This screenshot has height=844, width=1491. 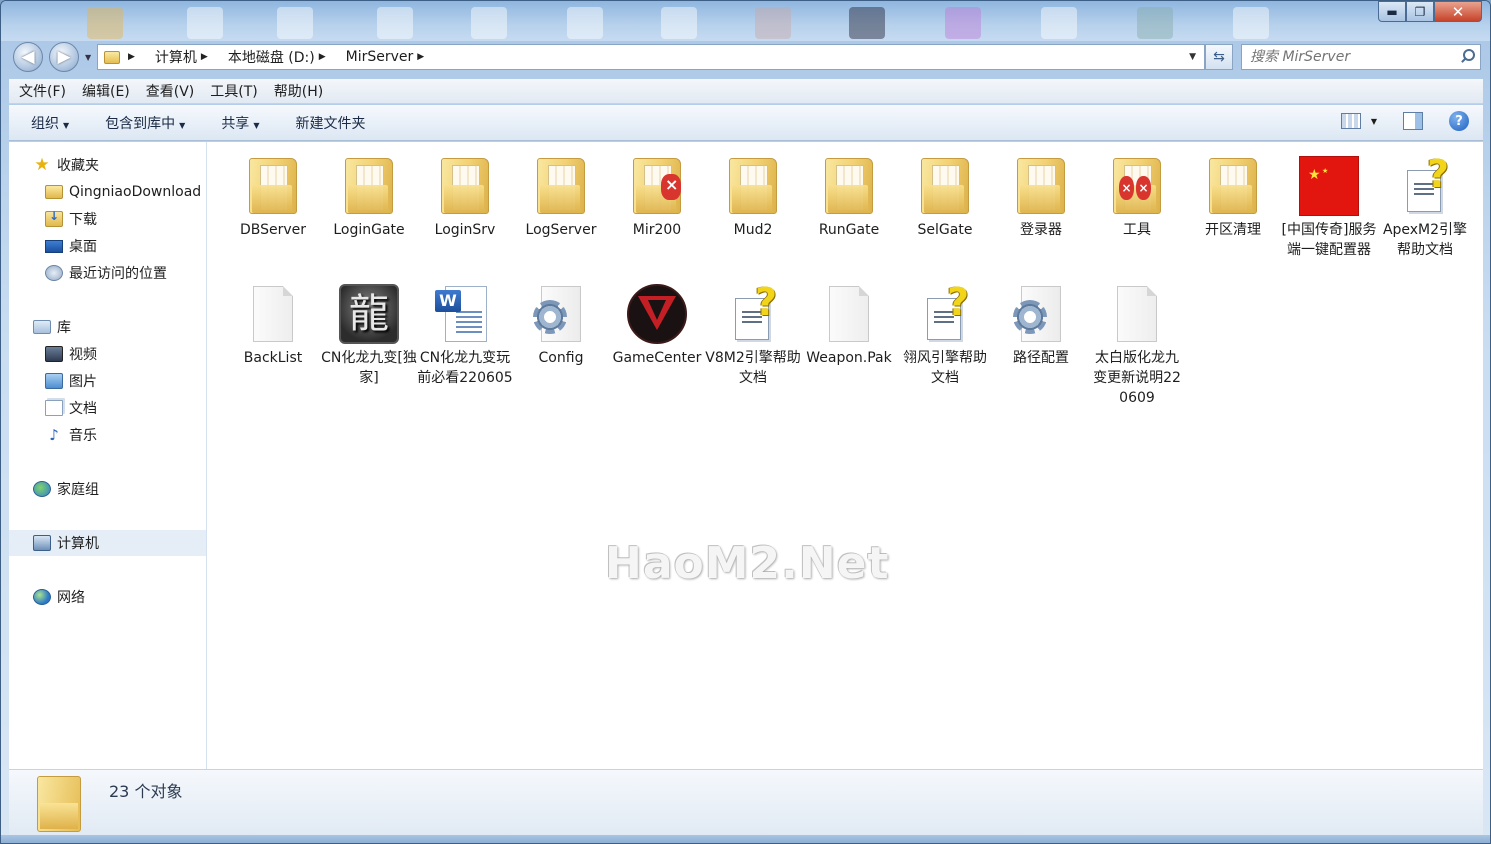 I want to click on nav-libraries: 库, so click(x=107, y=327).